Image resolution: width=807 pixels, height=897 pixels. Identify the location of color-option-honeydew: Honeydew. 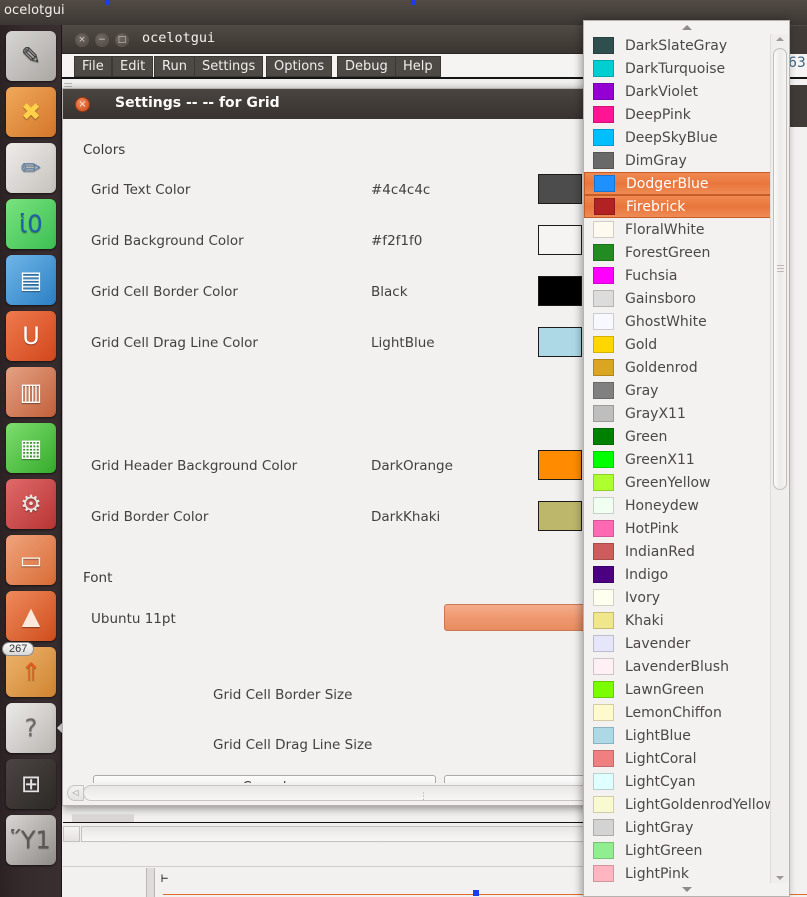
(678, 505).